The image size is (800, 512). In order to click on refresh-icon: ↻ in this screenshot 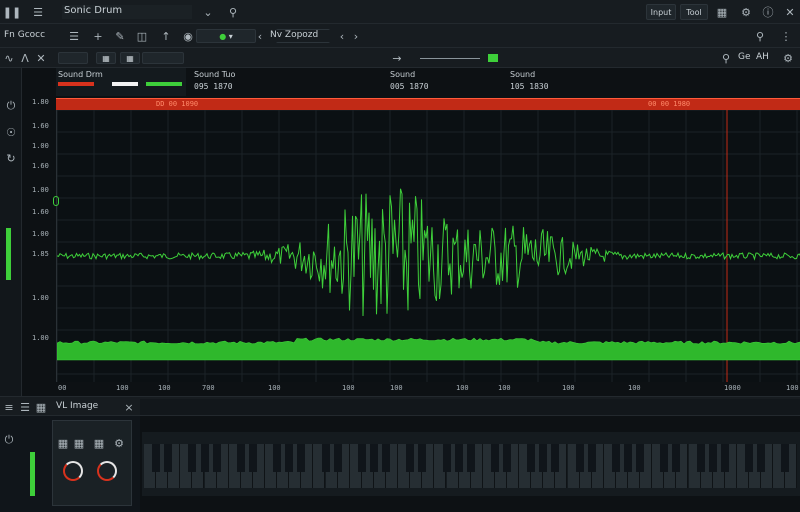, I will do `click(11, 158)`.